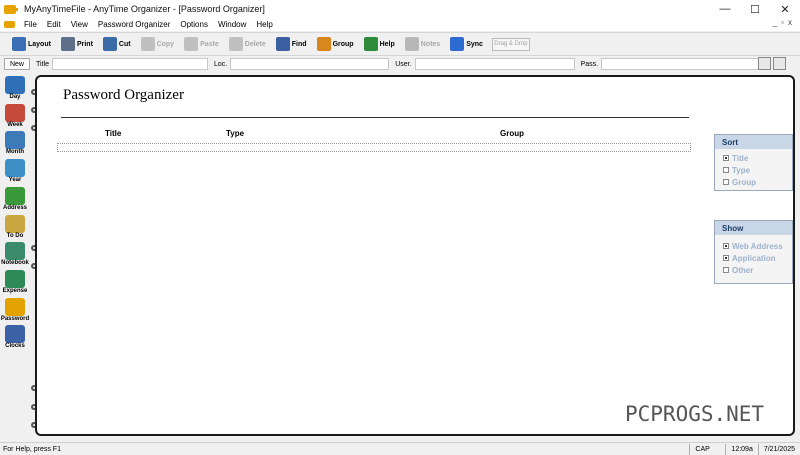 This screenshot has height=455, width=800. Describe the element at coordinates (725, 9) in the screenshot. I see `minimize-button: —` at that location.